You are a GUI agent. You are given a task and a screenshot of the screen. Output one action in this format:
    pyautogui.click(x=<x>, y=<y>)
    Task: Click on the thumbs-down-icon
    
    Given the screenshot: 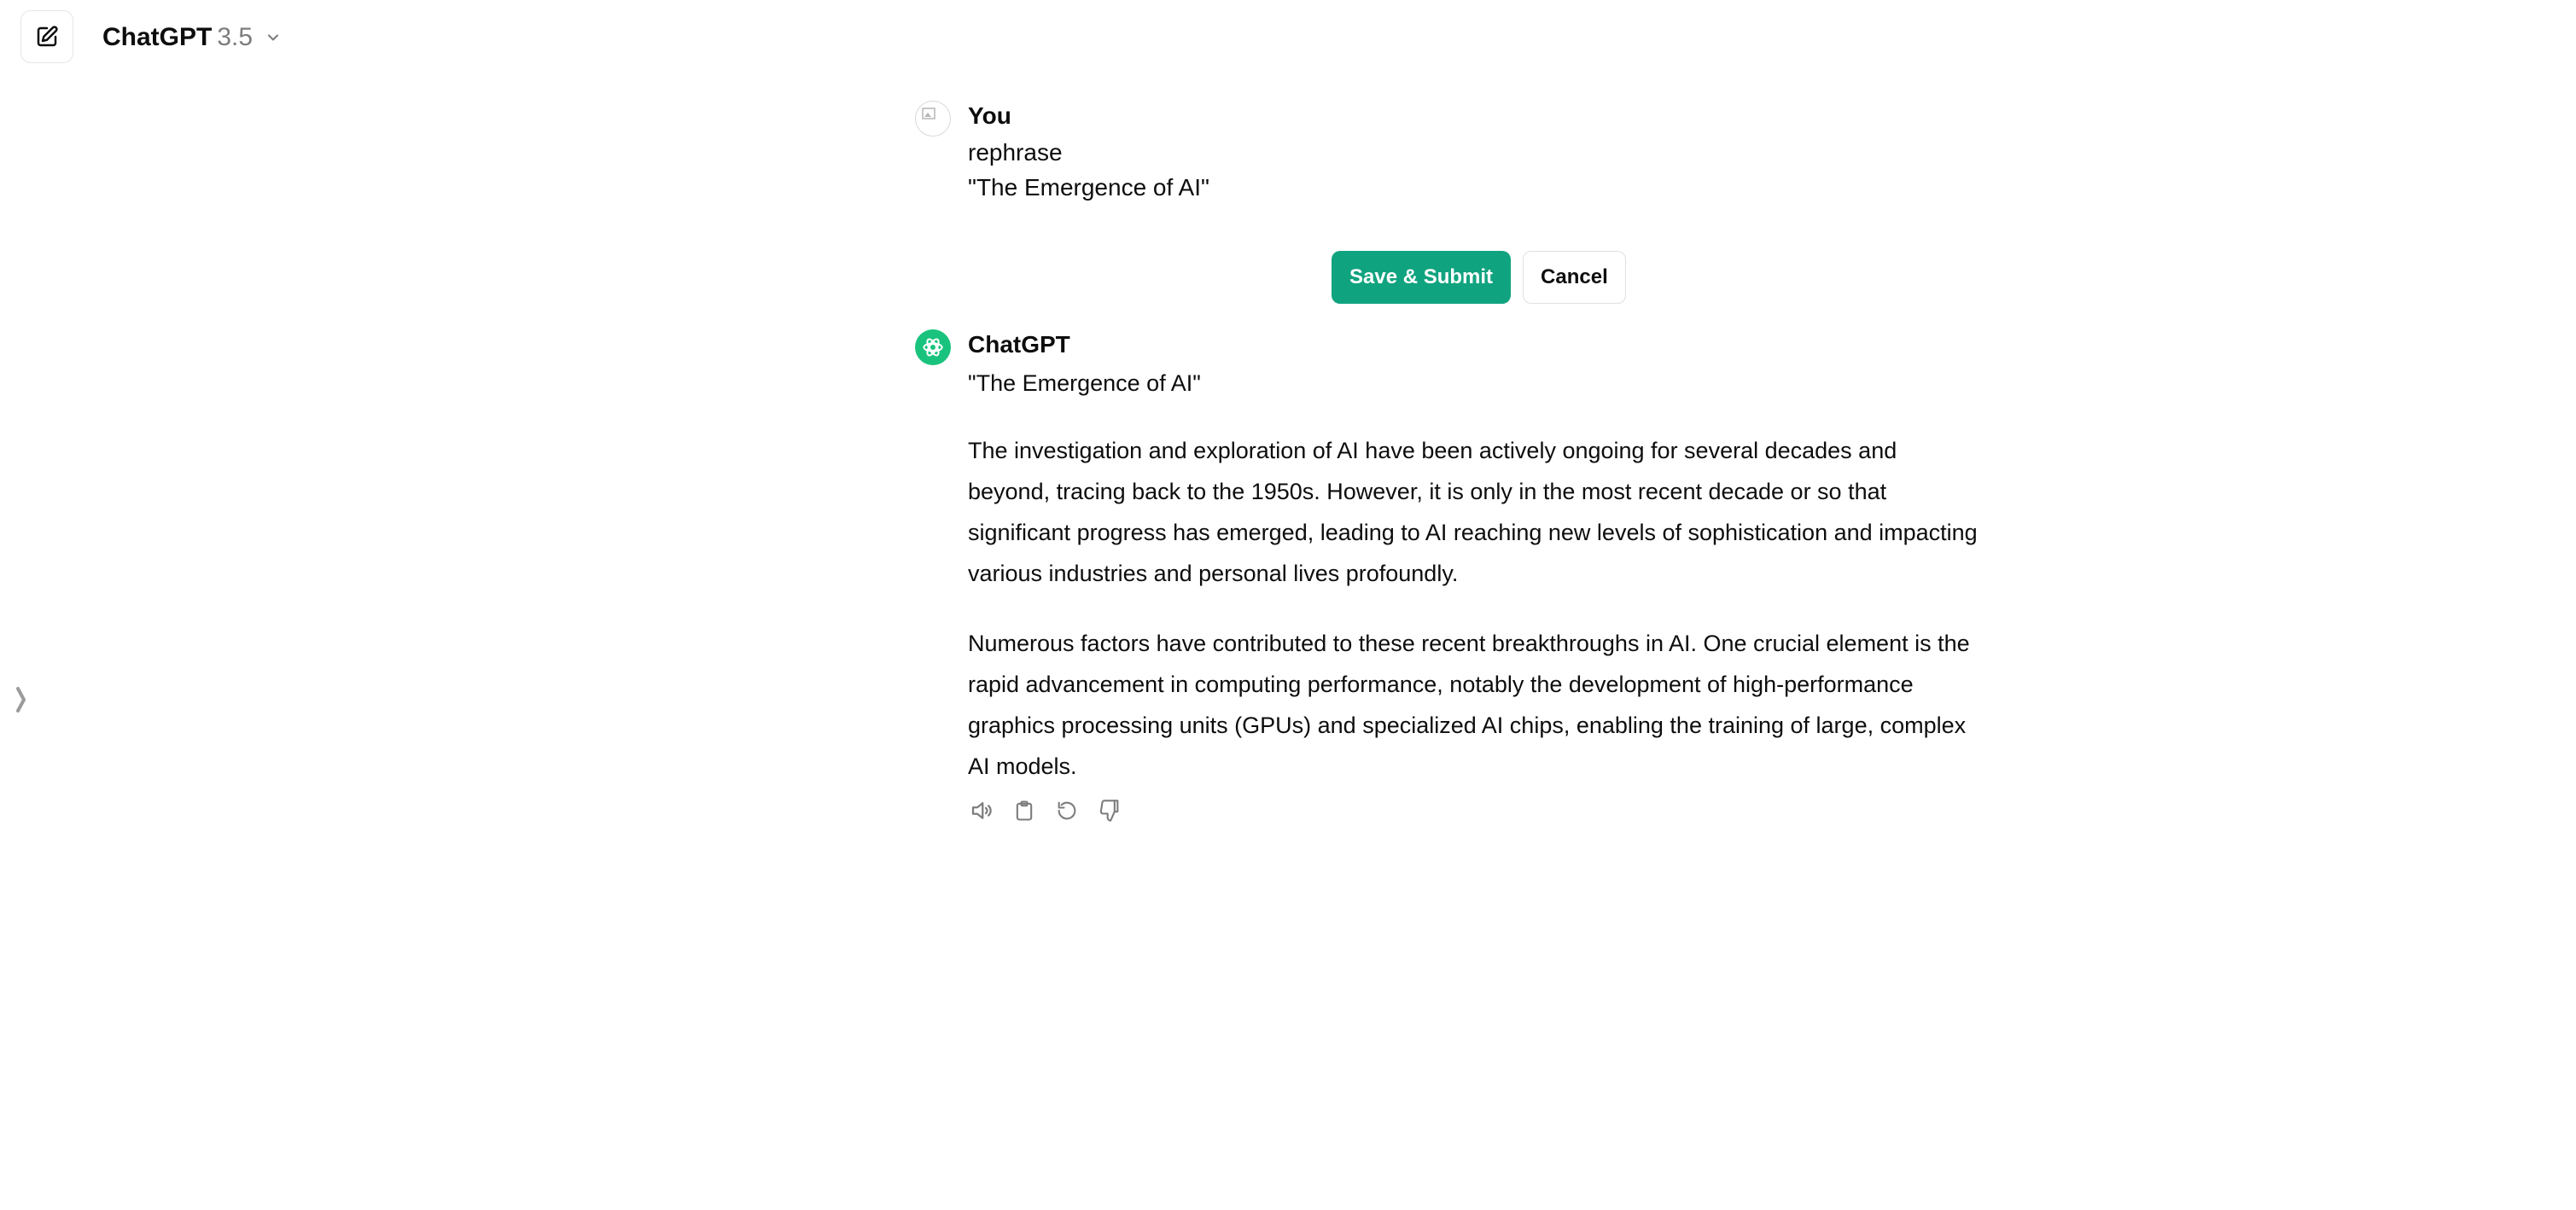 What is the action you would take?
    pyautogui.click(x=1109, y=810)
    